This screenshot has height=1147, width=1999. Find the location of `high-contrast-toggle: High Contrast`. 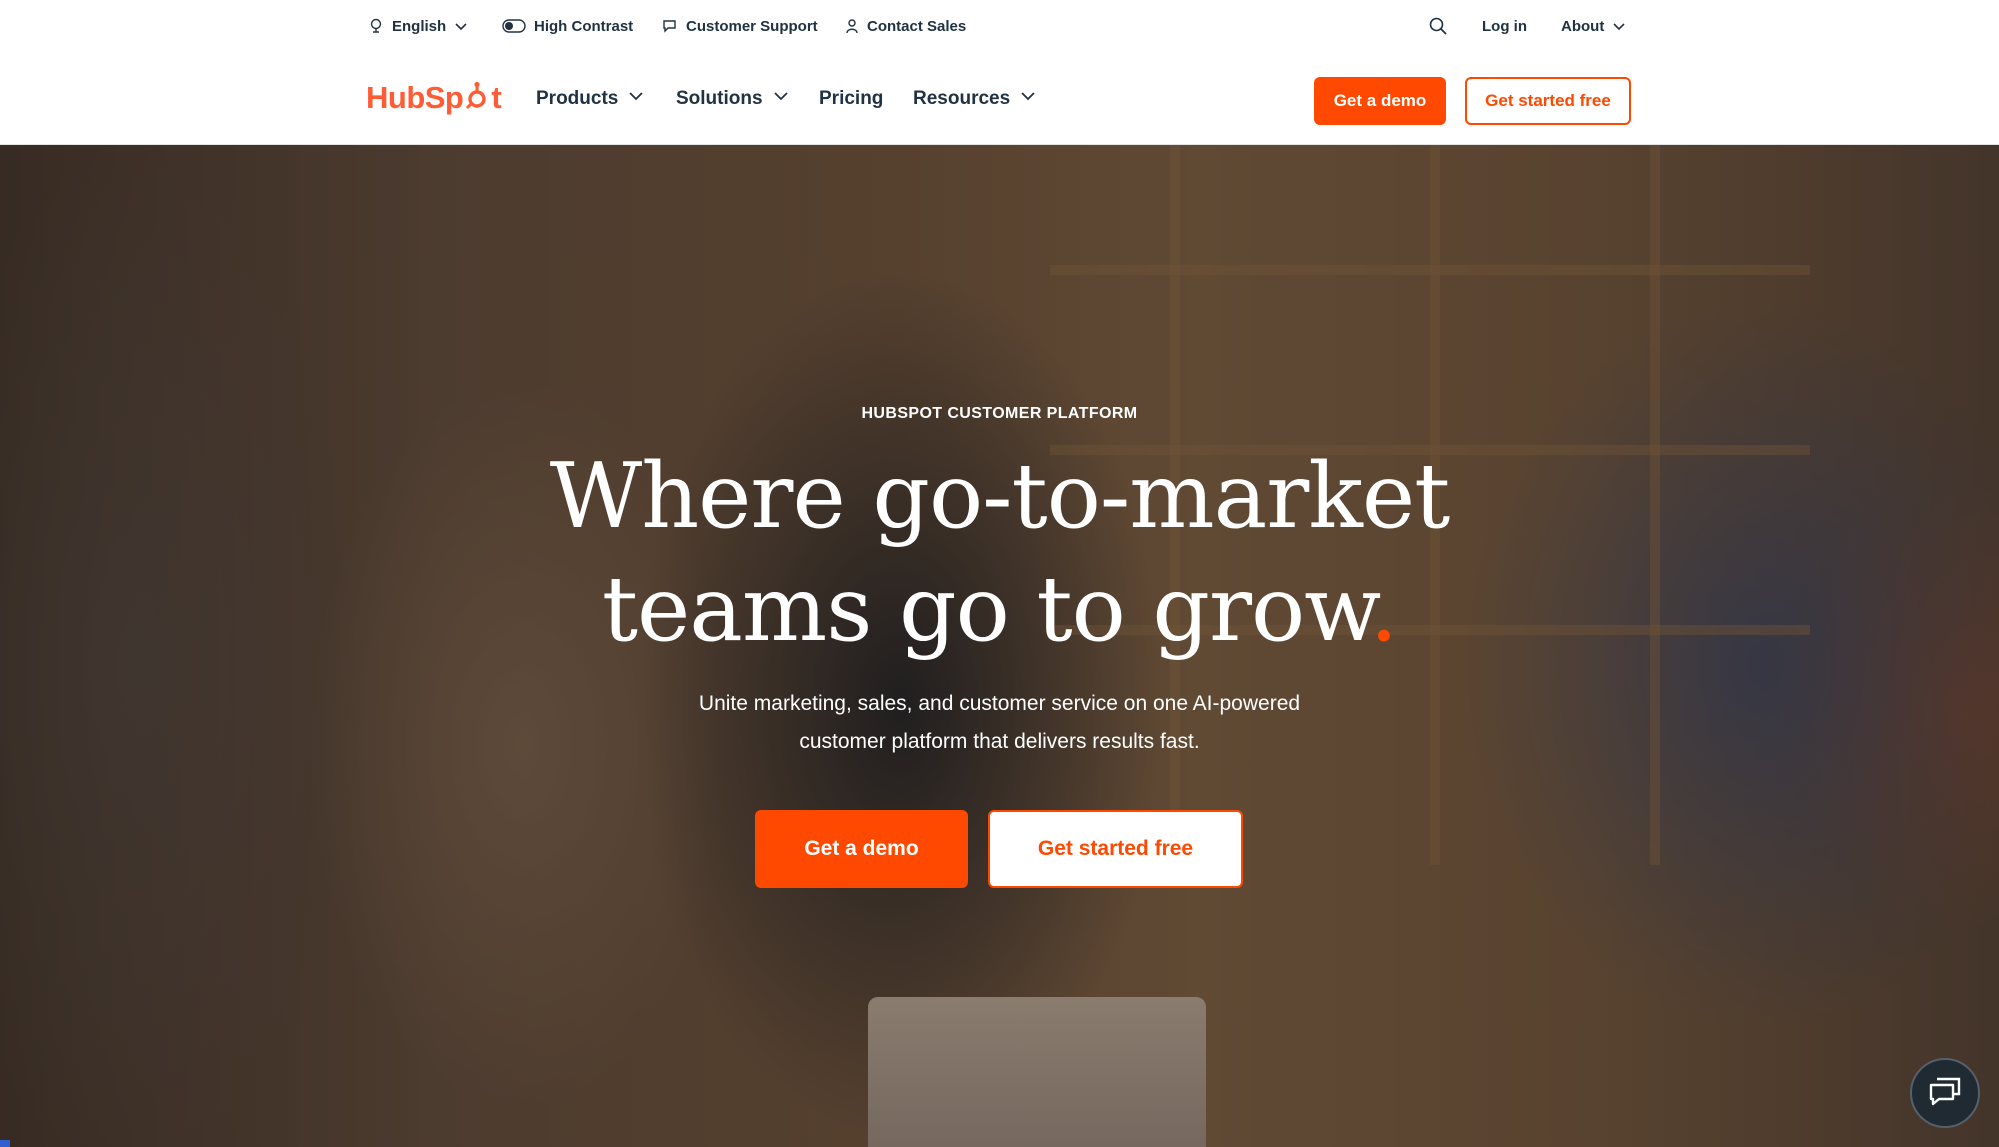

high-contrast-toggle: High Contrast is located at coordinates (567, 26).